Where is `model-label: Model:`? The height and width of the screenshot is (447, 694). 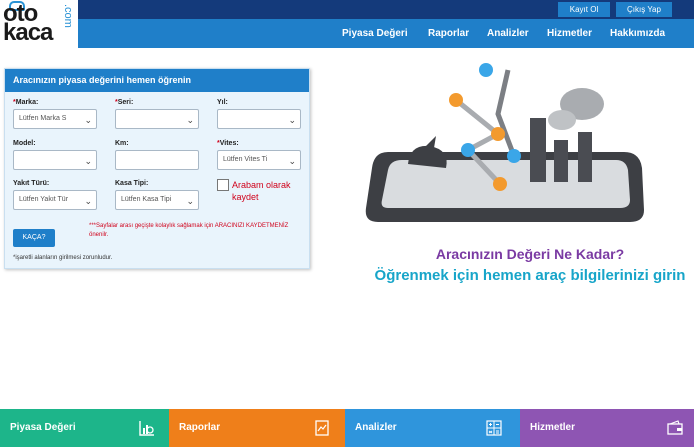 model-label: Model: is located at coordinates (24, 143).